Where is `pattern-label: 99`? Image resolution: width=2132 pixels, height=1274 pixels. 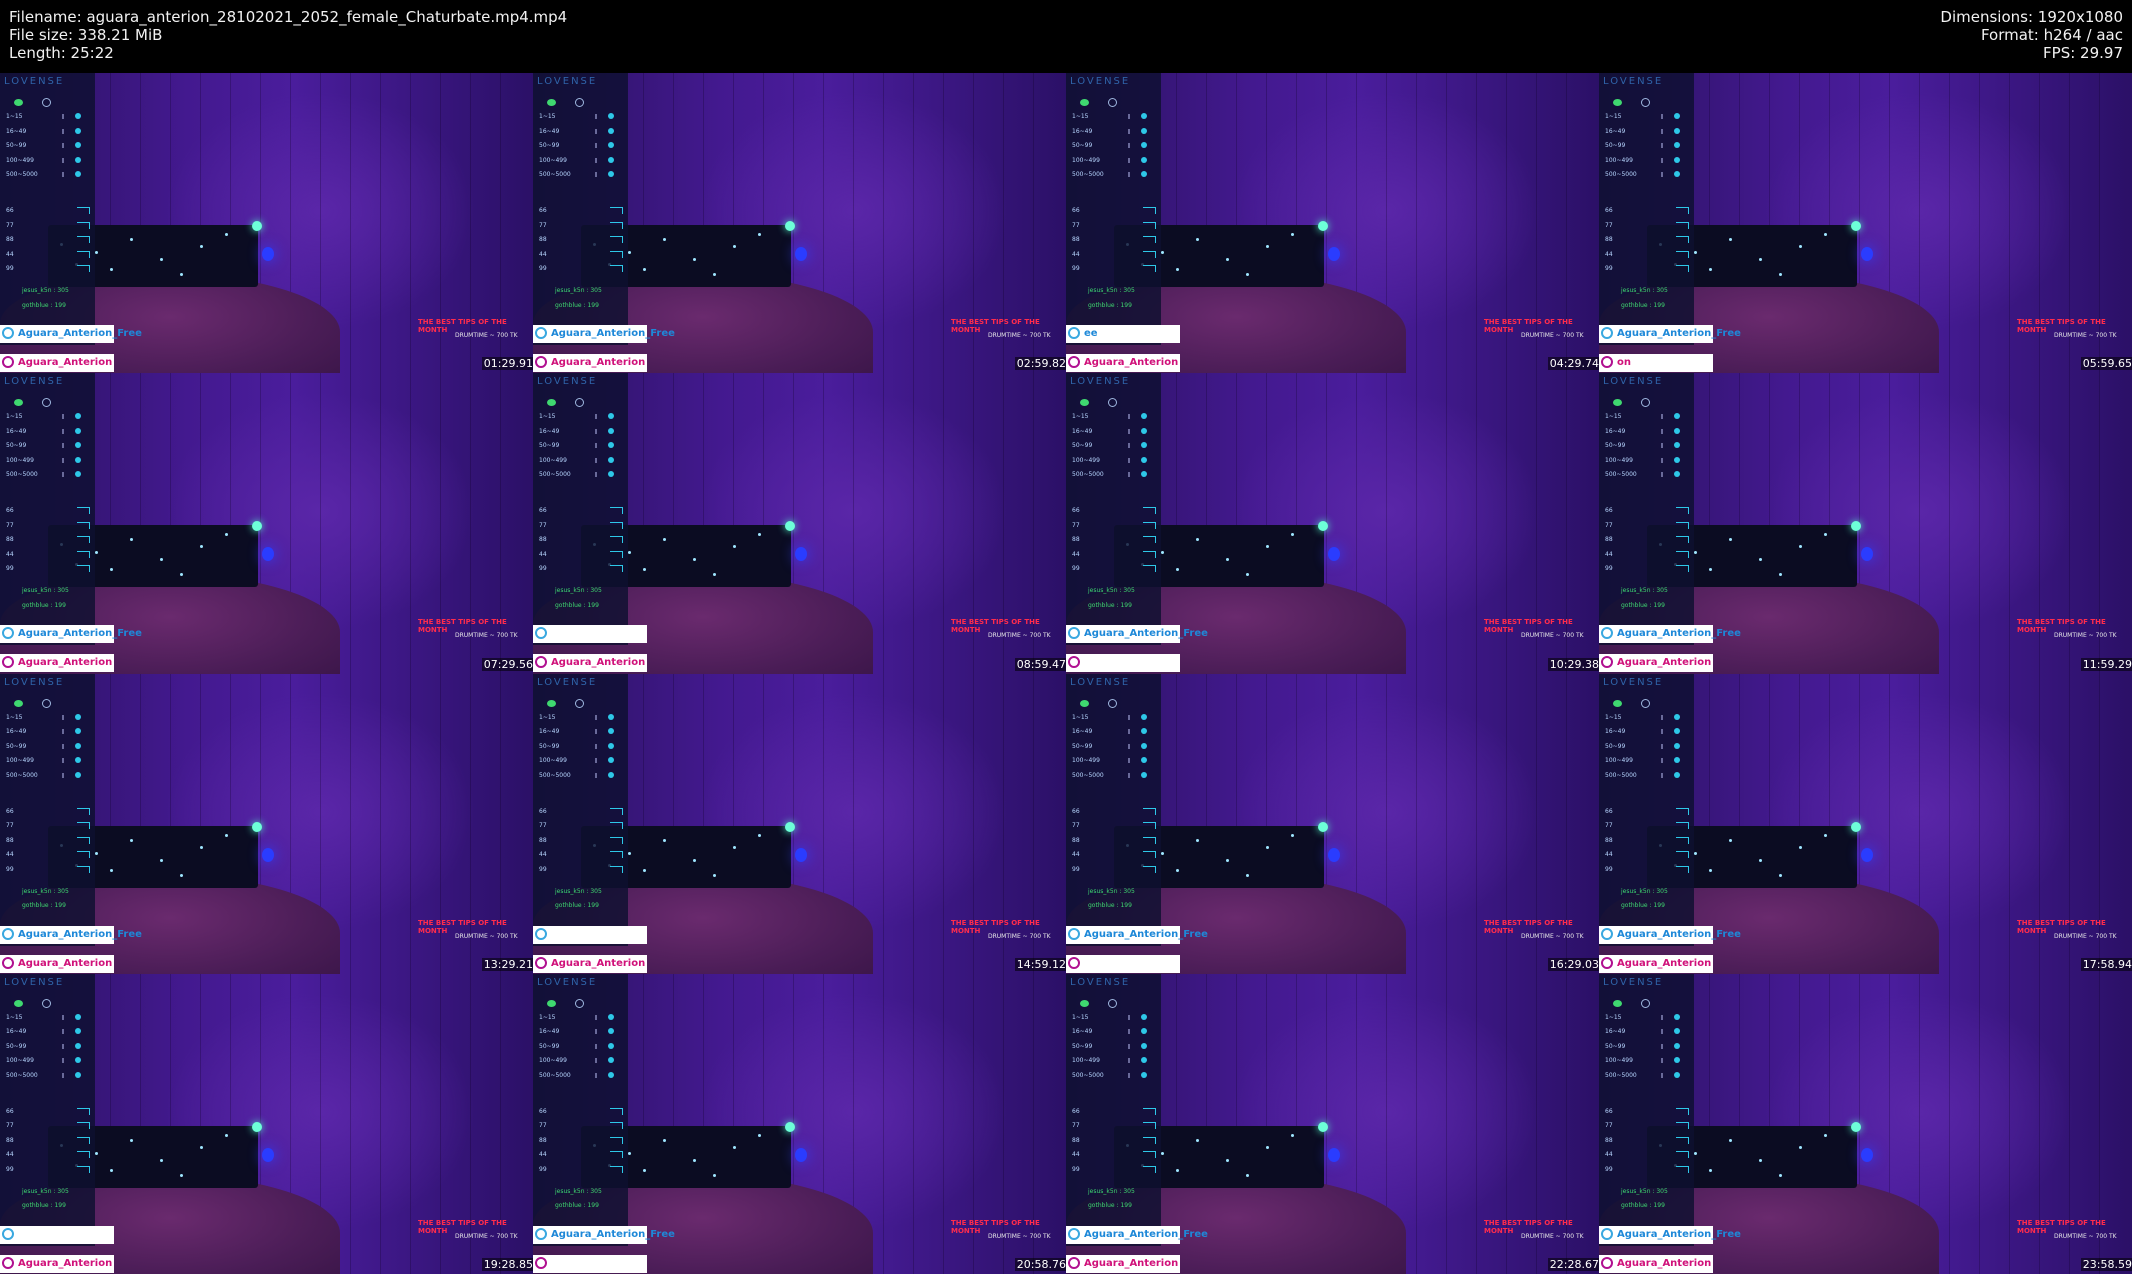 pattern-label: 99 is located at coordinates (1076, 1169).